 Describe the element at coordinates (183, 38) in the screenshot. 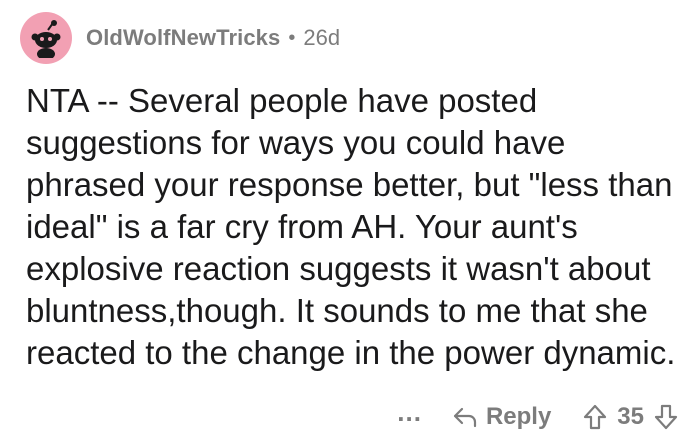

I see `comment-author: OldWolfNewTricks` at that location.